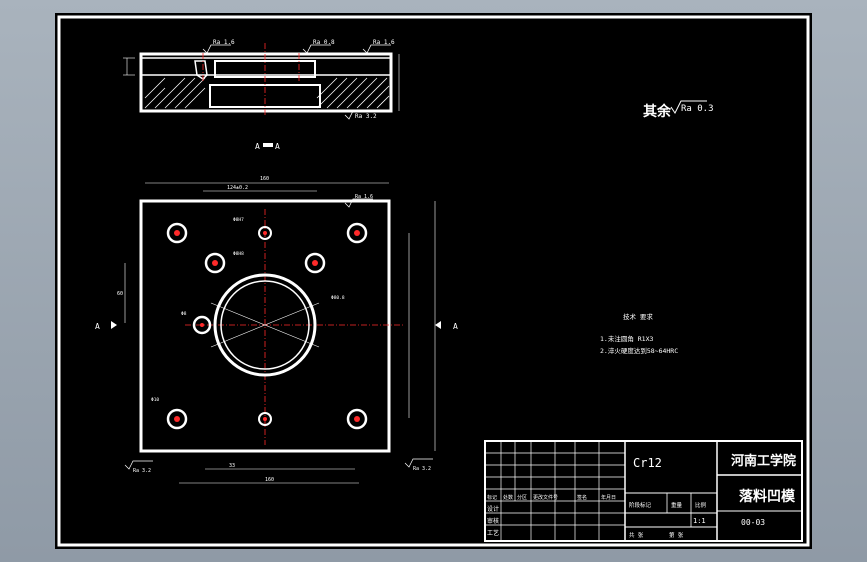 The height and width of the screenshot is (562, 867). I want to click on section-view: Ra 1.6 Ra 0.8 Ra 1.6 Ra 3.2, so click(261, 79).